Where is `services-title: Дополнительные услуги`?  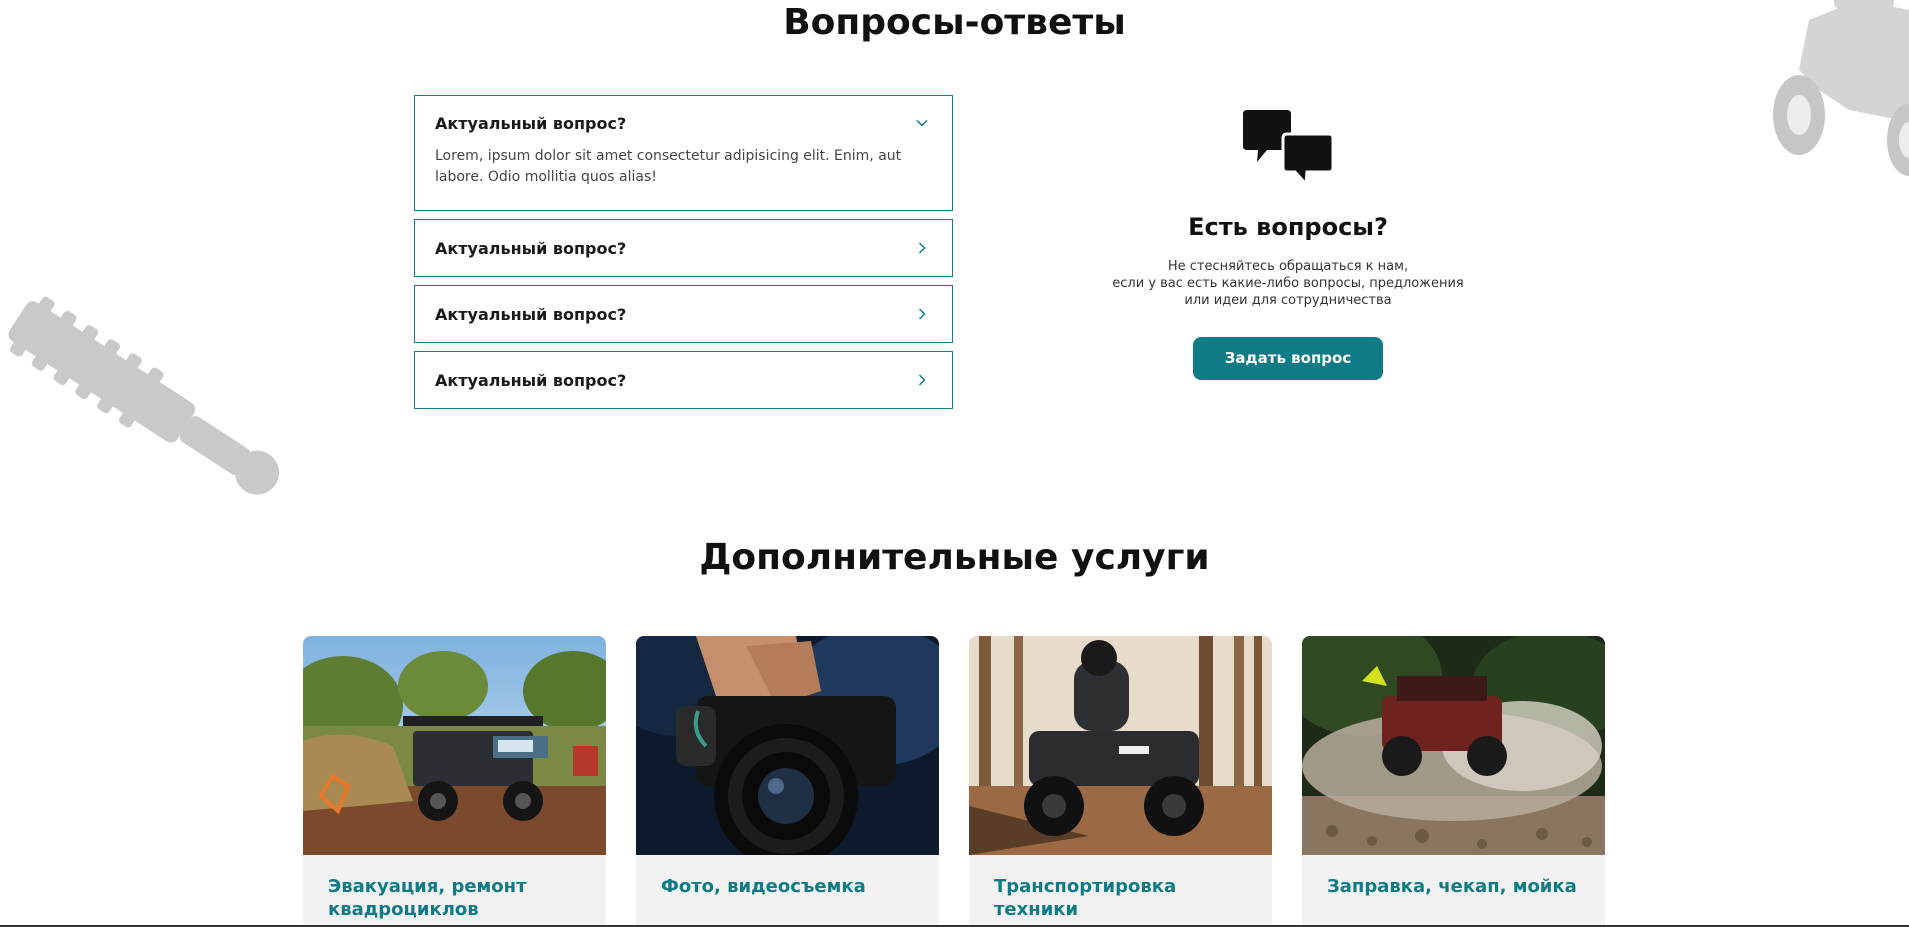
services-title: Дополнительные услуги is located at coordinates (954, 557).